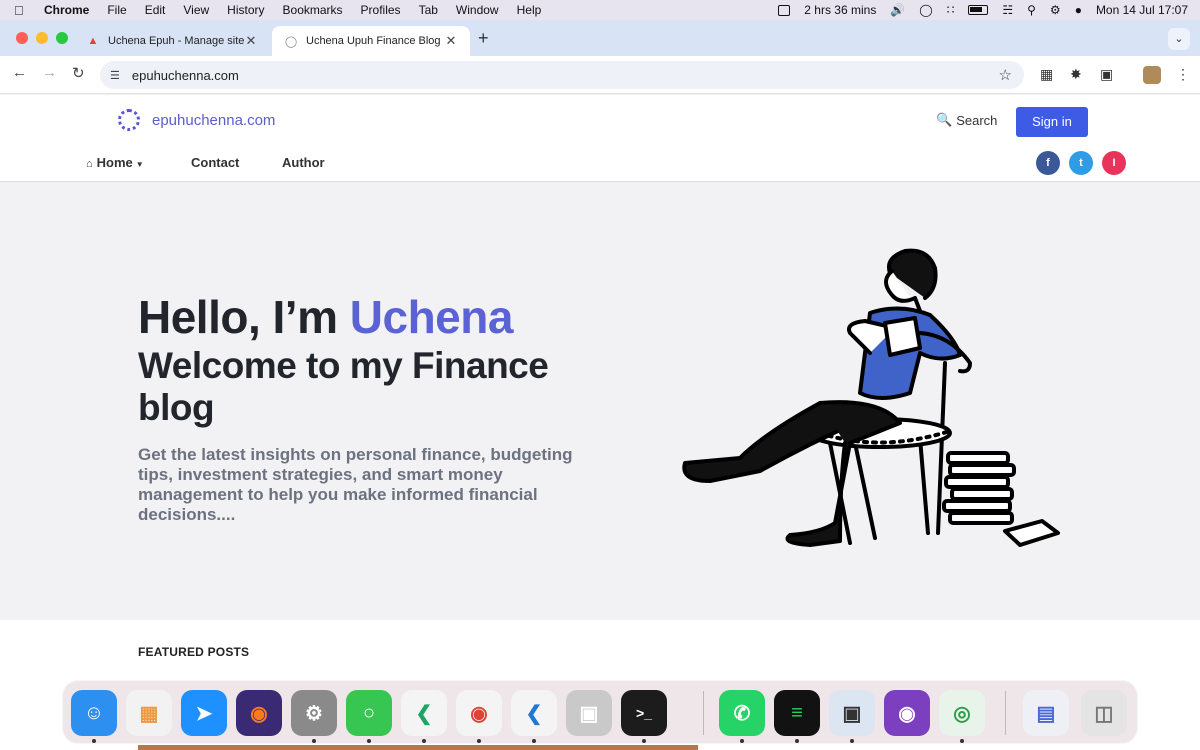  Describe the element at coordinates (852, 713) in the screenshot. I see `preview-icon: ▣` at that location.